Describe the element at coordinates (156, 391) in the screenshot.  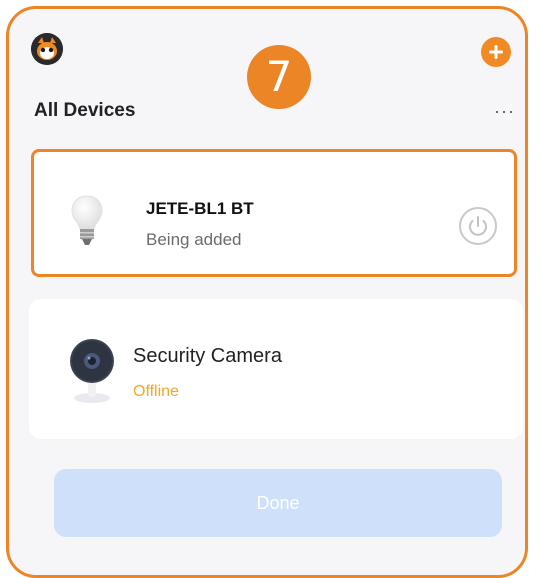
I see `device-status-offline: Offline` at that location.